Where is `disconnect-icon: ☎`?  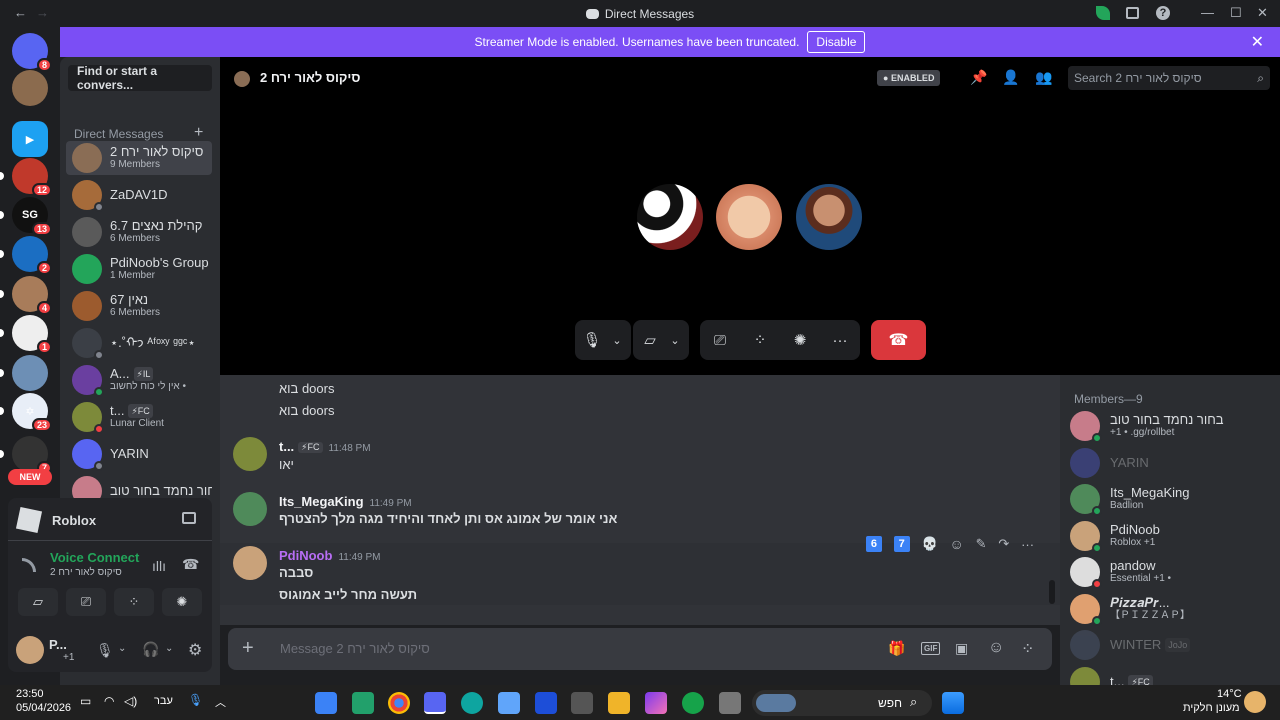
disconnect-icon: ☎ is located at coordinates (190, 564).